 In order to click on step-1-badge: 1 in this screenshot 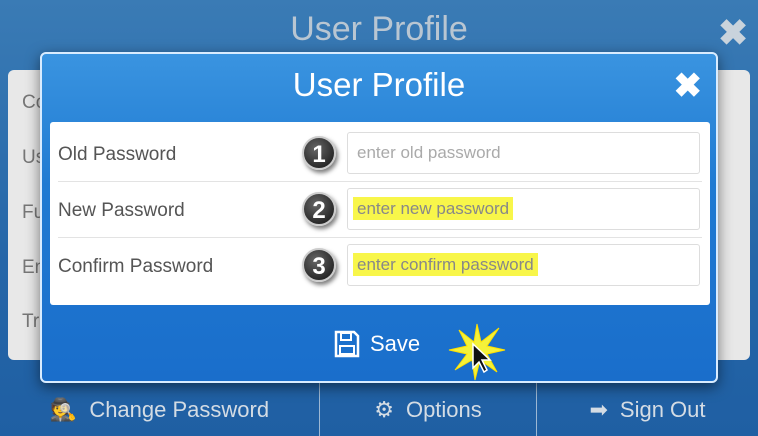, I will do `click(319, 153)`.